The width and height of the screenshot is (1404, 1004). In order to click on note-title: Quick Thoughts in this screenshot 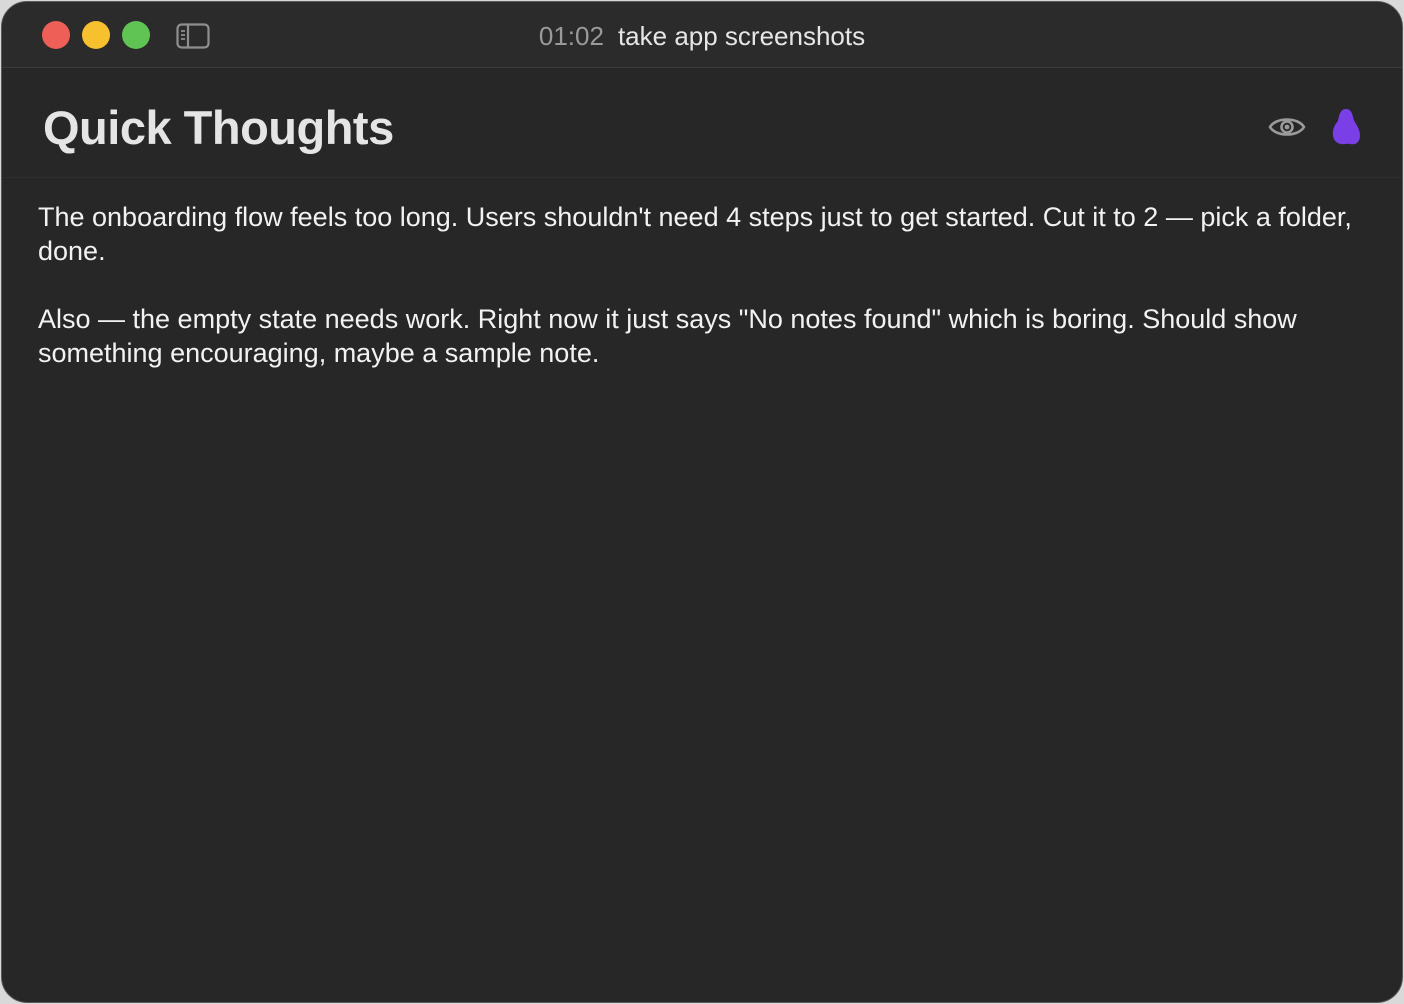, I will do `click(218, 128)`.